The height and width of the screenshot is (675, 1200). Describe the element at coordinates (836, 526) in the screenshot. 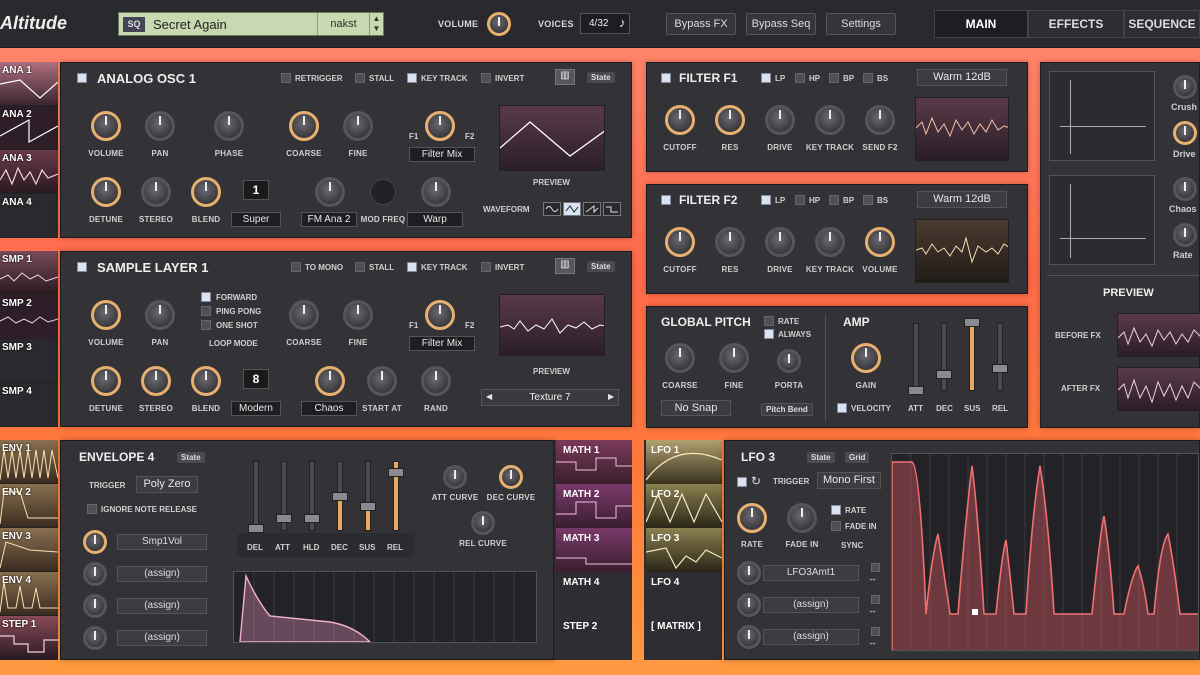

I see `lfo-fade-checkbox` at that location.